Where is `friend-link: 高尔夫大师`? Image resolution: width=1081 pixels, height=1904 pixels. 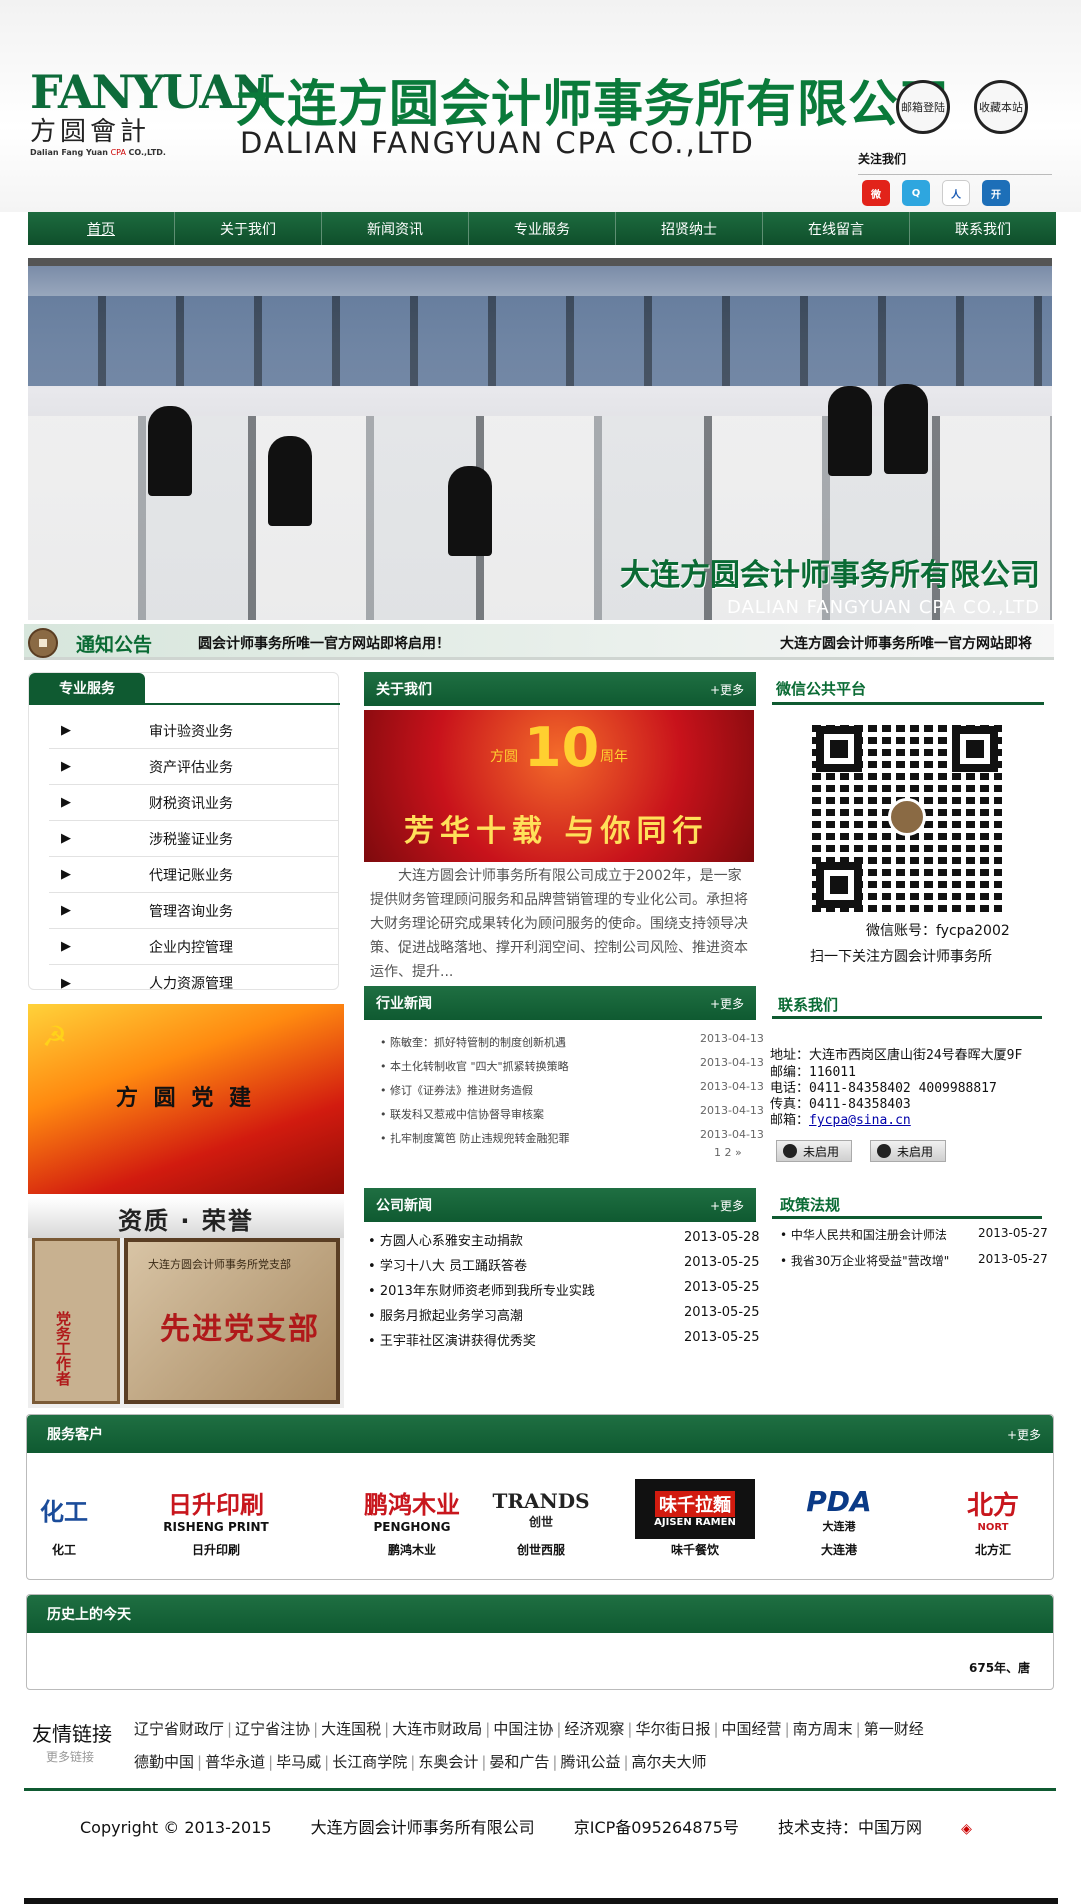
friend-link: 高尔夫大师 is located at coordinates (669, 1762).